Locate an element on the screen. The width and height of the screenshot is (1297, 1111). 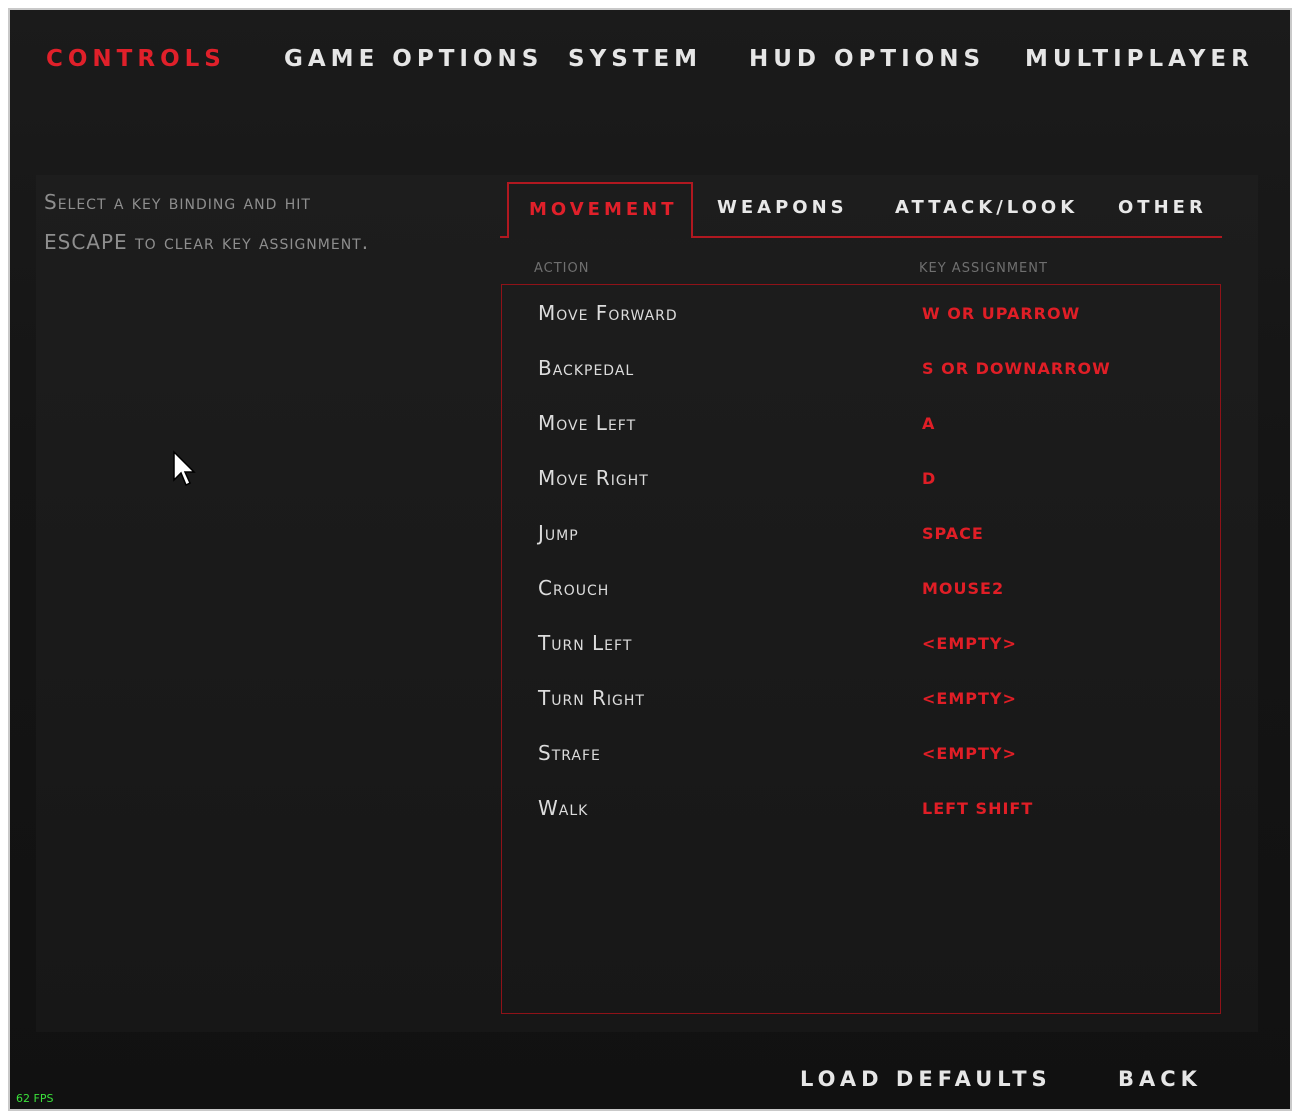
tab-hud-options: HUD OPTIONS is located at coordinates (867, 59).